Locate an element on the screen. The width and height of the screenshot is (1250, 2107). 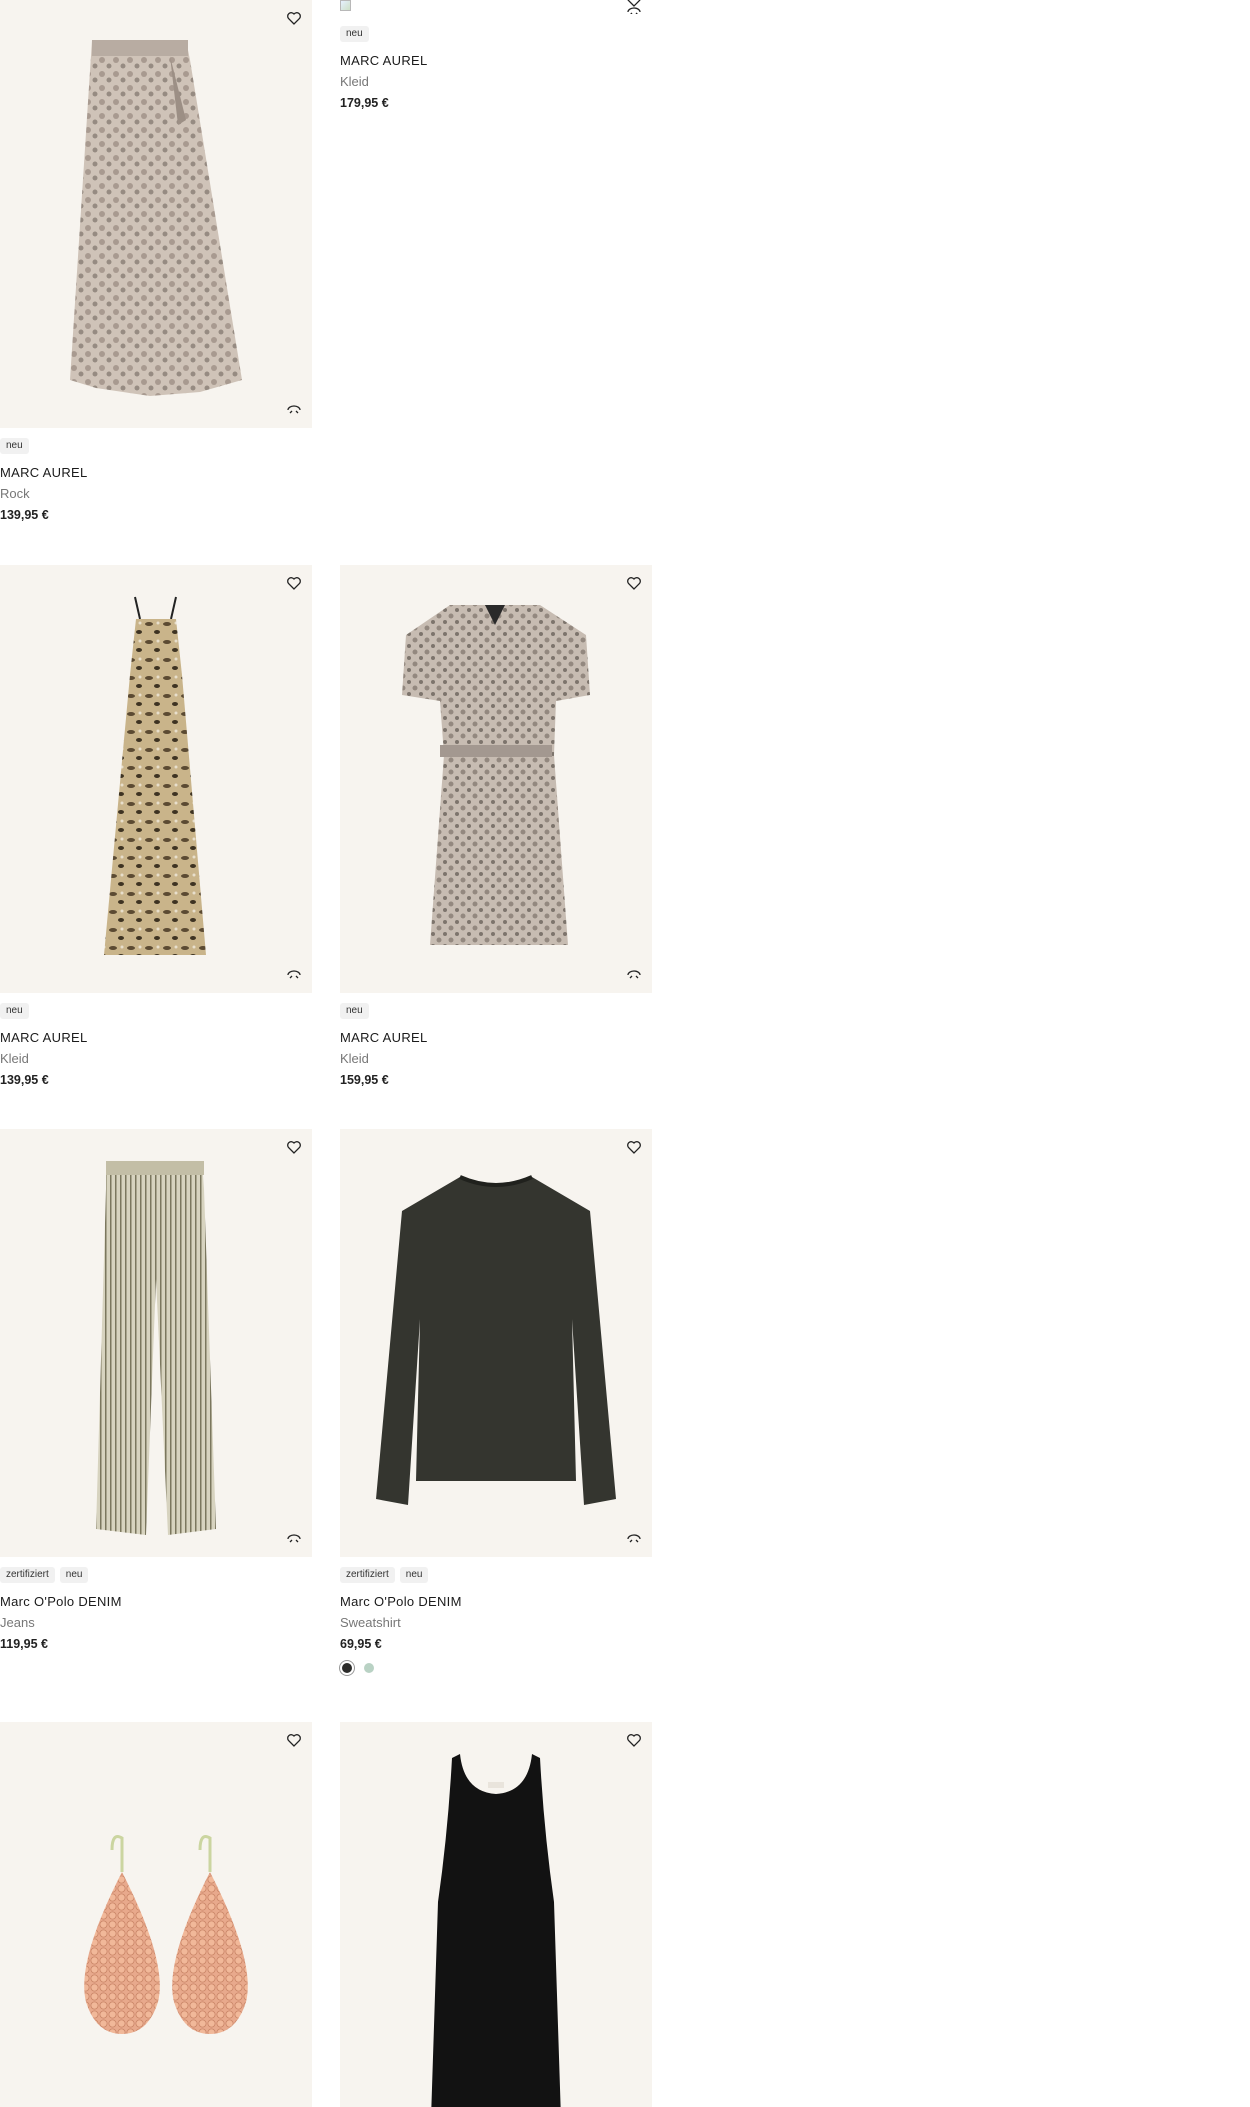
color-swatch-mint is located at coordinates (369, 1668).